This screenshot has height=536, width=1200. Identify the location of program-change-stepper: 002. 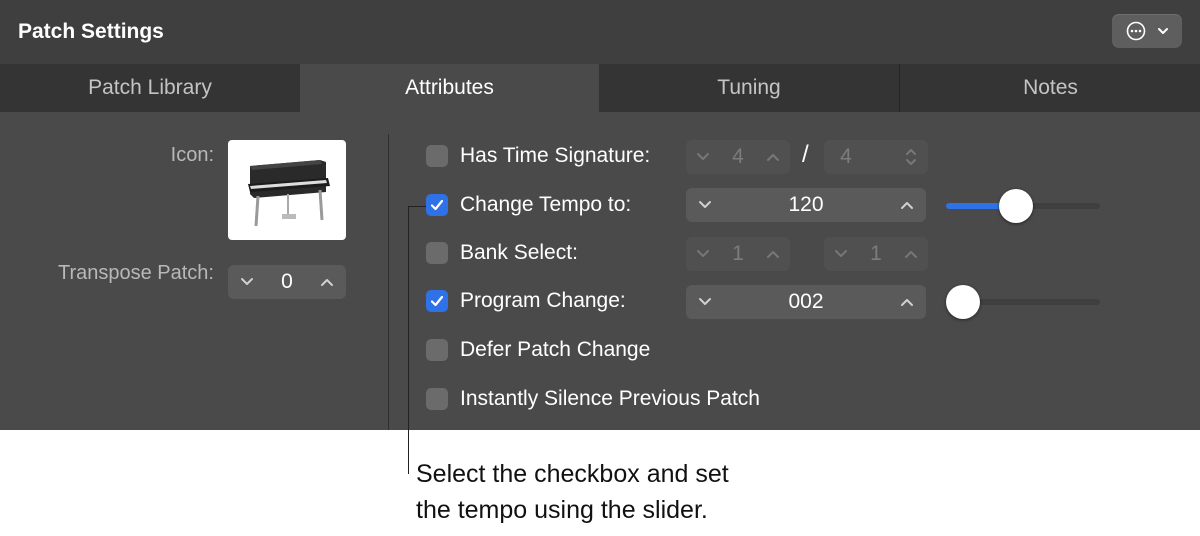
(806, 302).